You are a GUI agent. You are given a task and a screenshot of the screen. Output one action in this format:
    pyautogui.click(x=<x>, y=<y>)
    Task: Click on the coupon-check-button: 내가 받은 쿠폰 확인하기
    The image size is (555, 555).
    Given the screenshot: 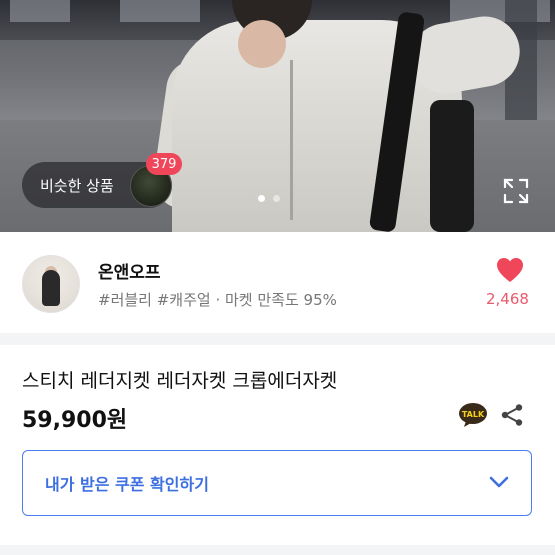 What is the action you would take?
    pyautogui.click(x=277, y=483)
    